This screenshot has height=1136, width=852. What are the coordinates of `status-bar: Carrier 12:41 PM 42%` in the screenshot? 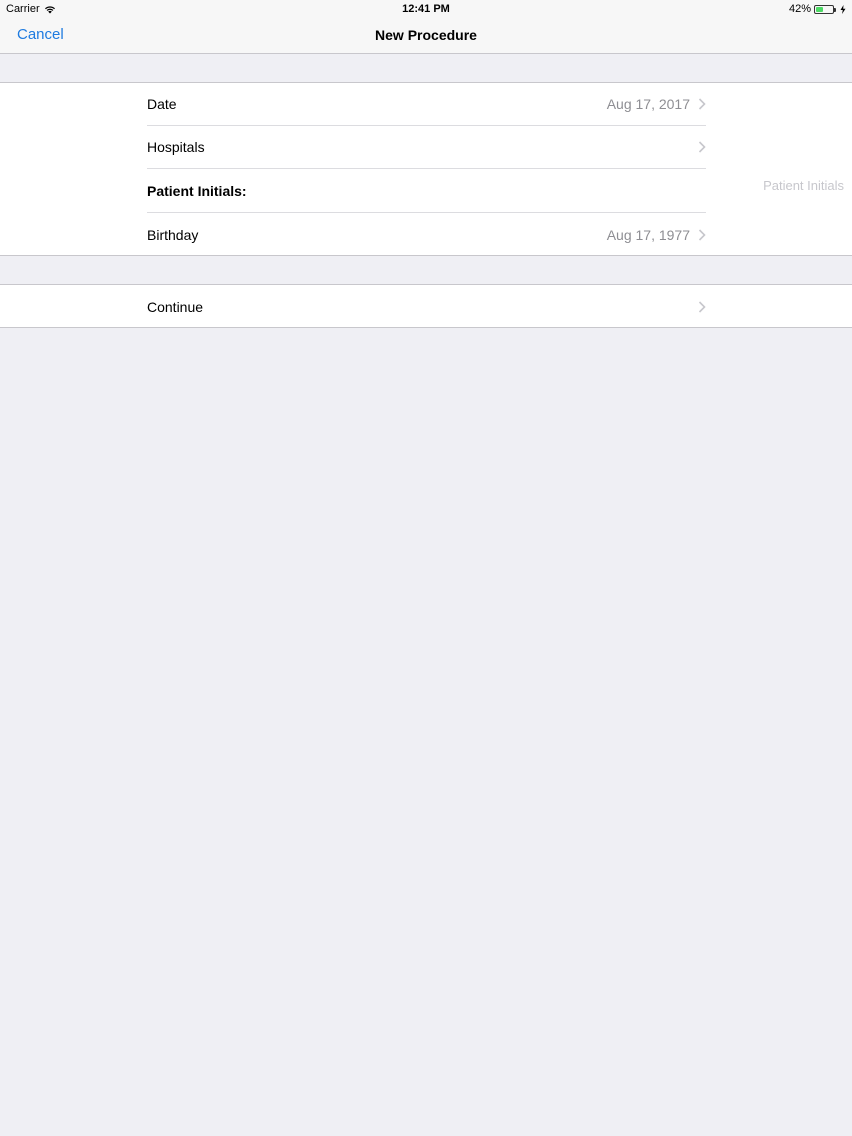 It's located at (426, 9).